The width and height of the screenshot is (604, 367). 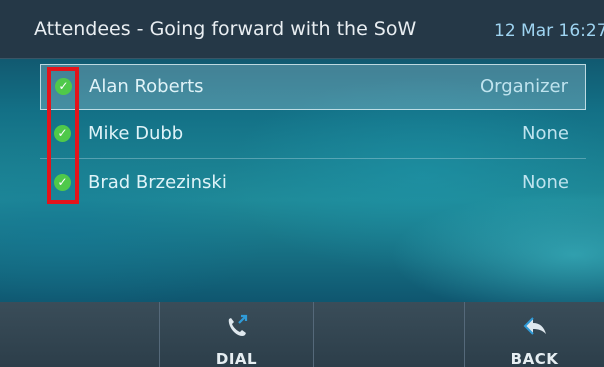 I want to click on page-title: Attendees - Going forward with the SoW, so click(x=225, y=29).